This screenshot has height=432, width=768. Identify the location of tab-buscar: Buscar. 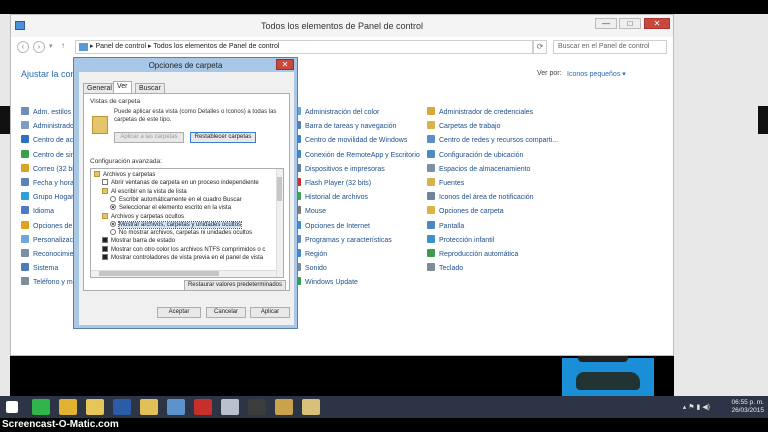
(150, 88).